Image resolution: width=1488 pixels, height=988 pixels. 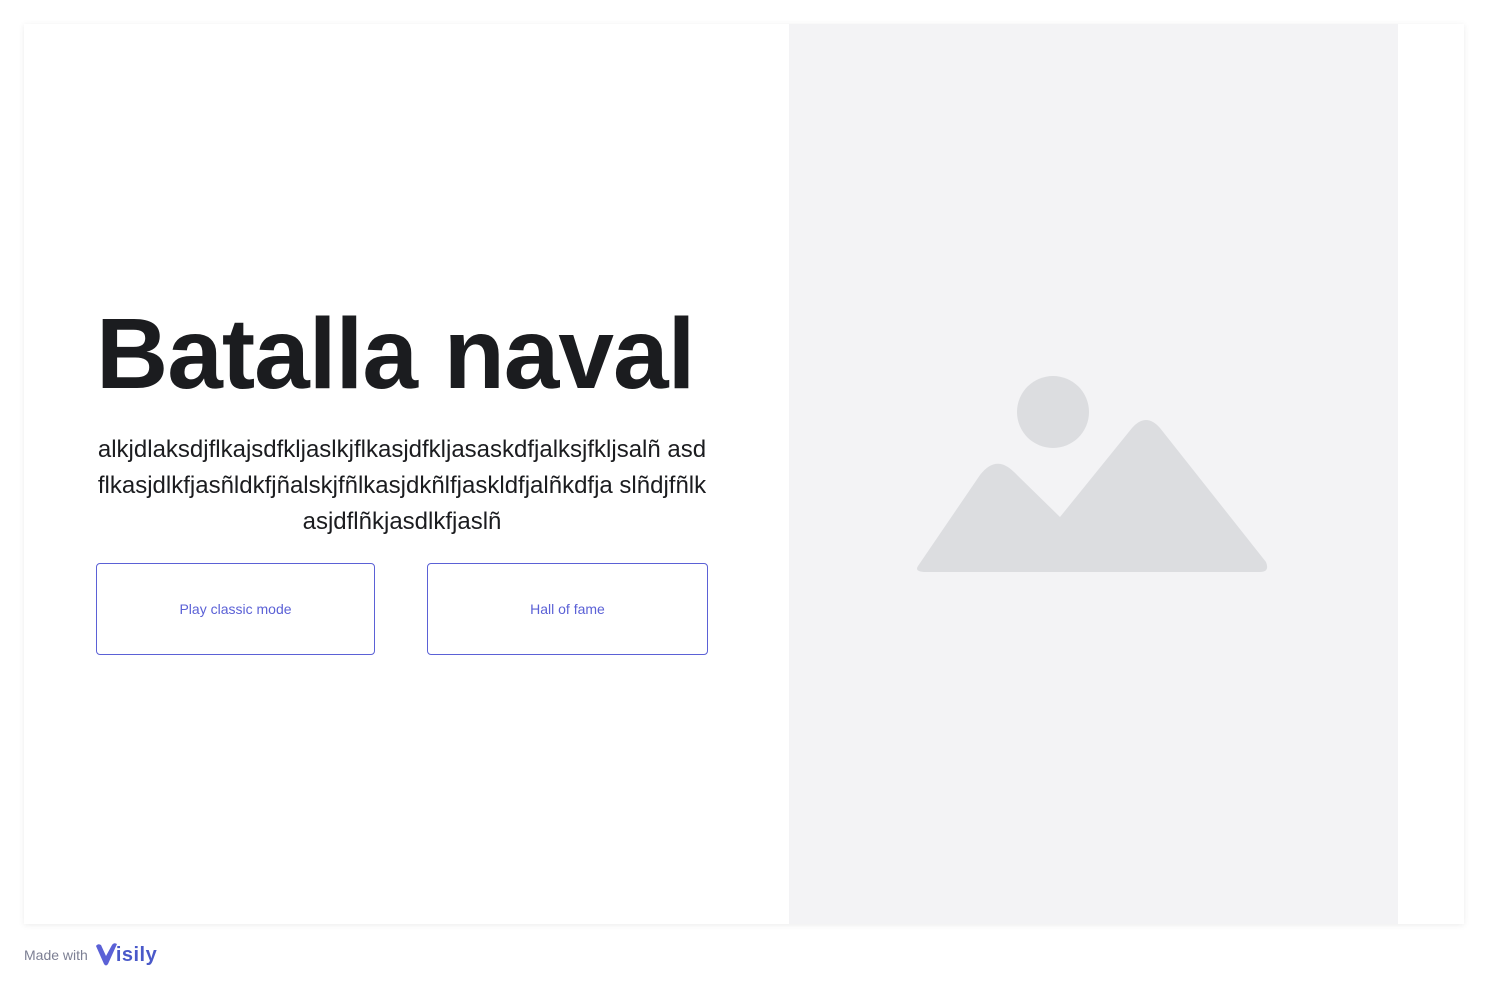 What do you see at coordinates (395, 354) in the screenshot?
I see `page-title: Batalla naval` at bounding box center [395, 354].